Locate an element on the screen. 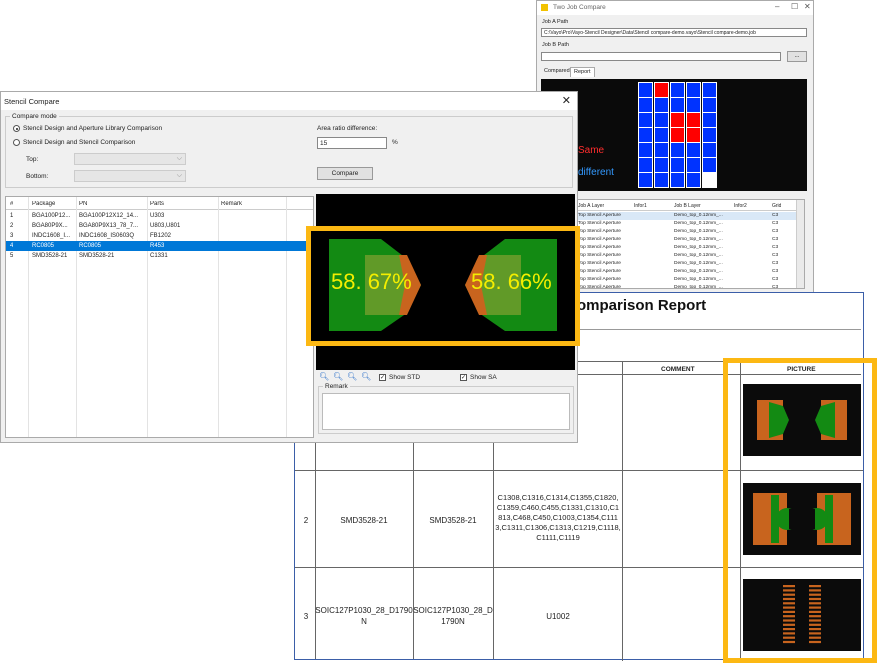 The width and height of the screenshot is (879, 664). zoom-in-icon: 🔍︎ is located at coordinates (324, 376).